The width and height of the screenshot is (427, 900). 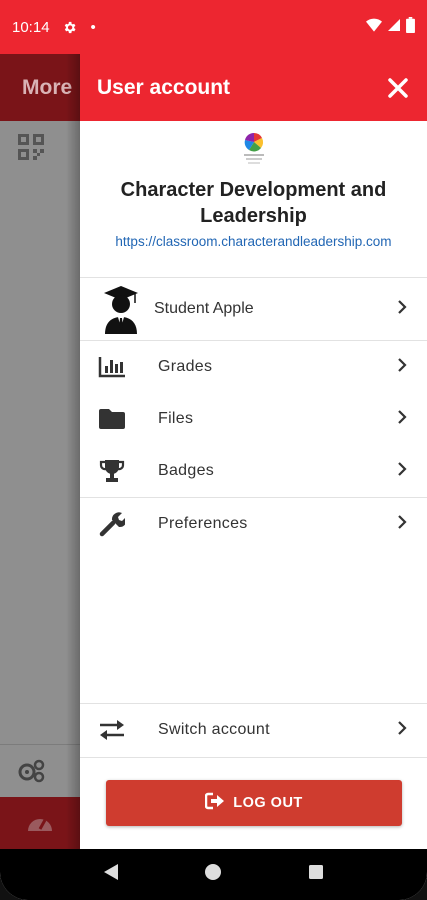 I want to click on switch-account-item: Switch account, so click(x=253, y=730).